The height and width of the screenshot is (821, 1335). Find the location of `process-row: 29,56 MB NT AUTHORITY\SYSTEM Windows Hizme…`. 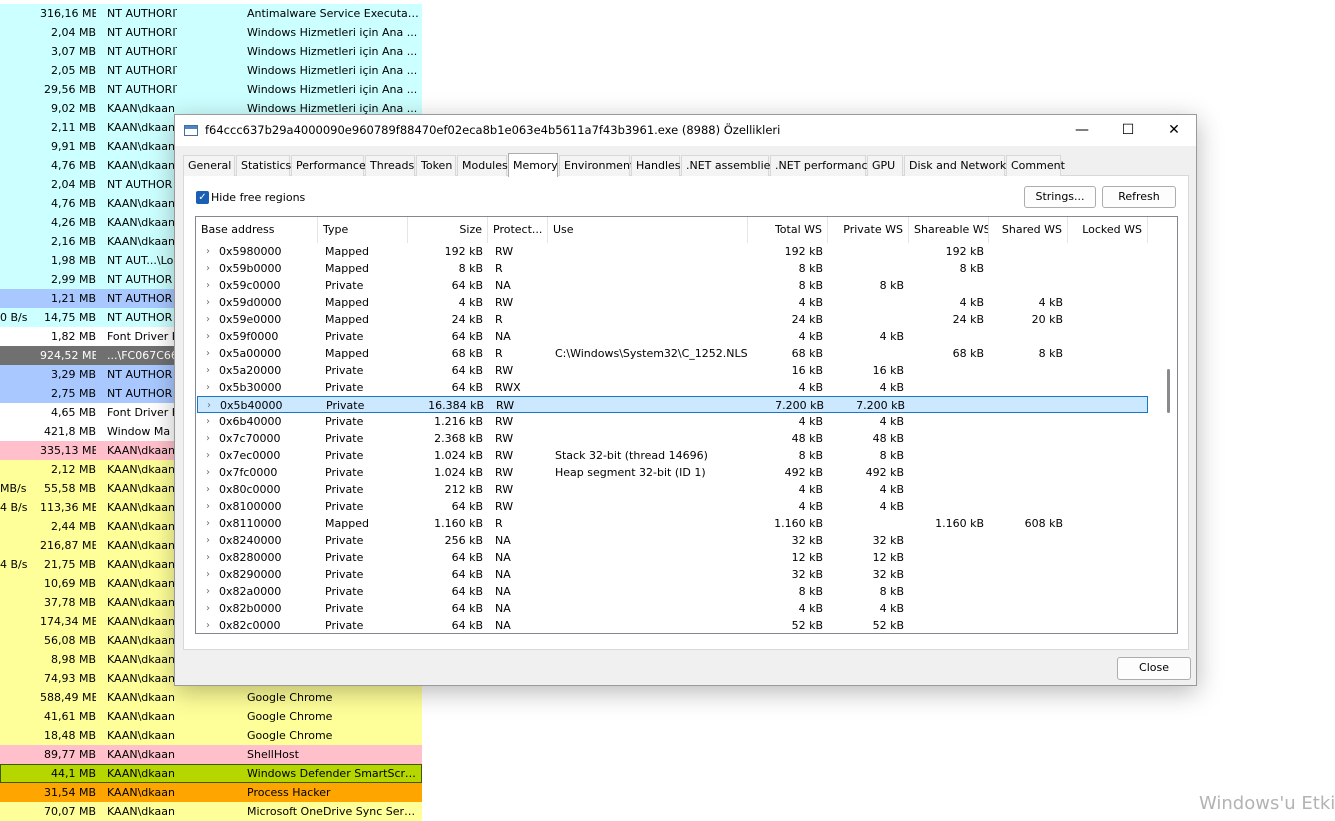

process-row: 29,56 MB NT AUTHORITY\SYSTEM Windows Hizme… is located at coordinates (211, 89).